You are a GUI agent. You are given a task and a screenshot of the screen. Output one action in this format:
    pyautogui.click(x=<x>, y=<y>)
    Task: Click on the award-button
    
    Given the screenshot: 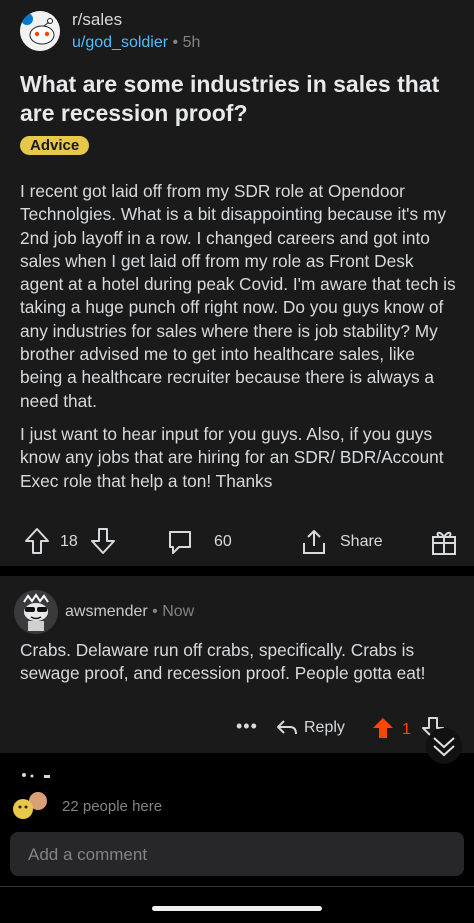 What is the action you would take?
    pyautogui.click(x=444, y=542)
    